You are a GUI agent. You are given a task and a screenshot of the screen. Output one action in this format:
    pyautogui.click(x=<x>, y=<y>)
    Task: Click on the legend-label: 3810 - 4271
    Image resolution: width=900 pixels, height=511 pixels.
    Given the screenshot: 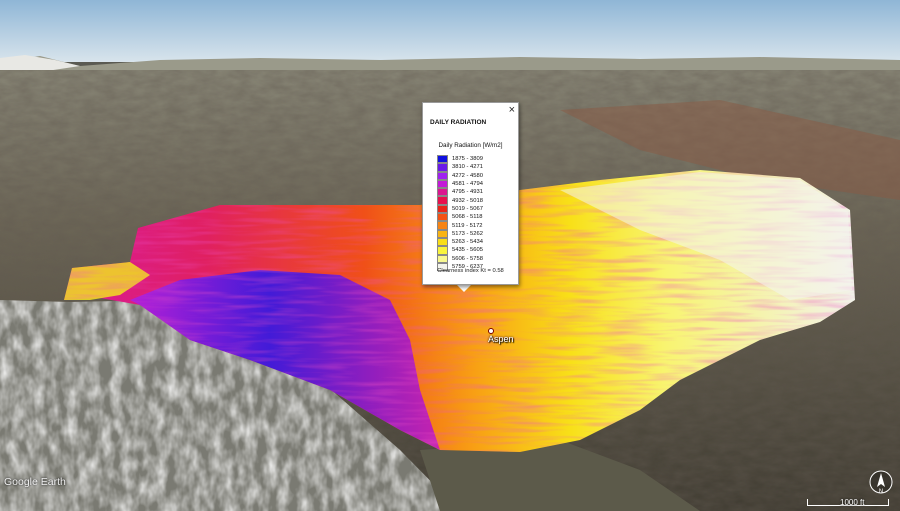 What is the action you would take?
    pyautogui.click(x=467, y=167)
    